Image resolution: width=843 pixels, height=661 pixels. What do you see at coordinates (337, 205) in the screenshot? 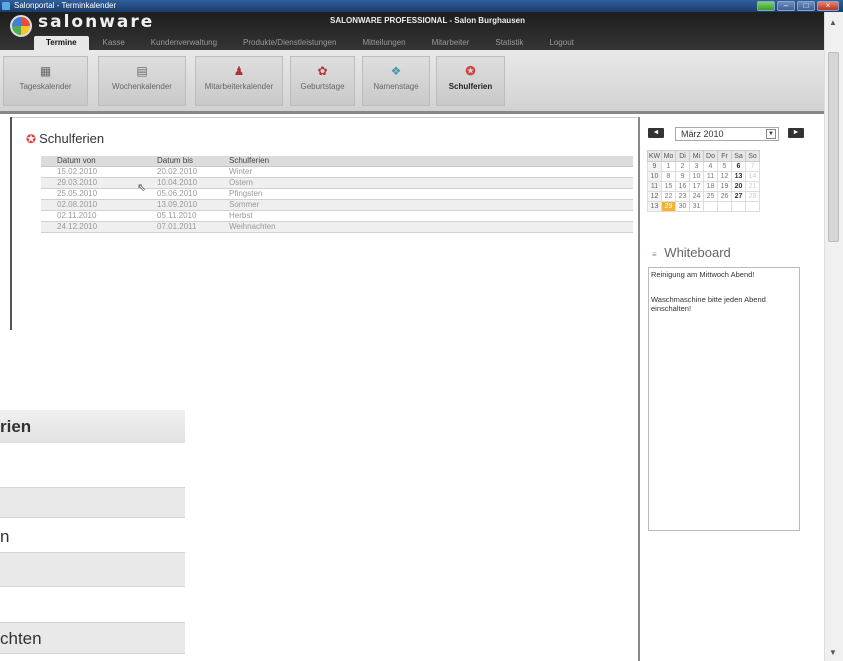
I see `table-row: 02.08.2010 13.09.2010 Sommer` at bounding box center [337, 205].